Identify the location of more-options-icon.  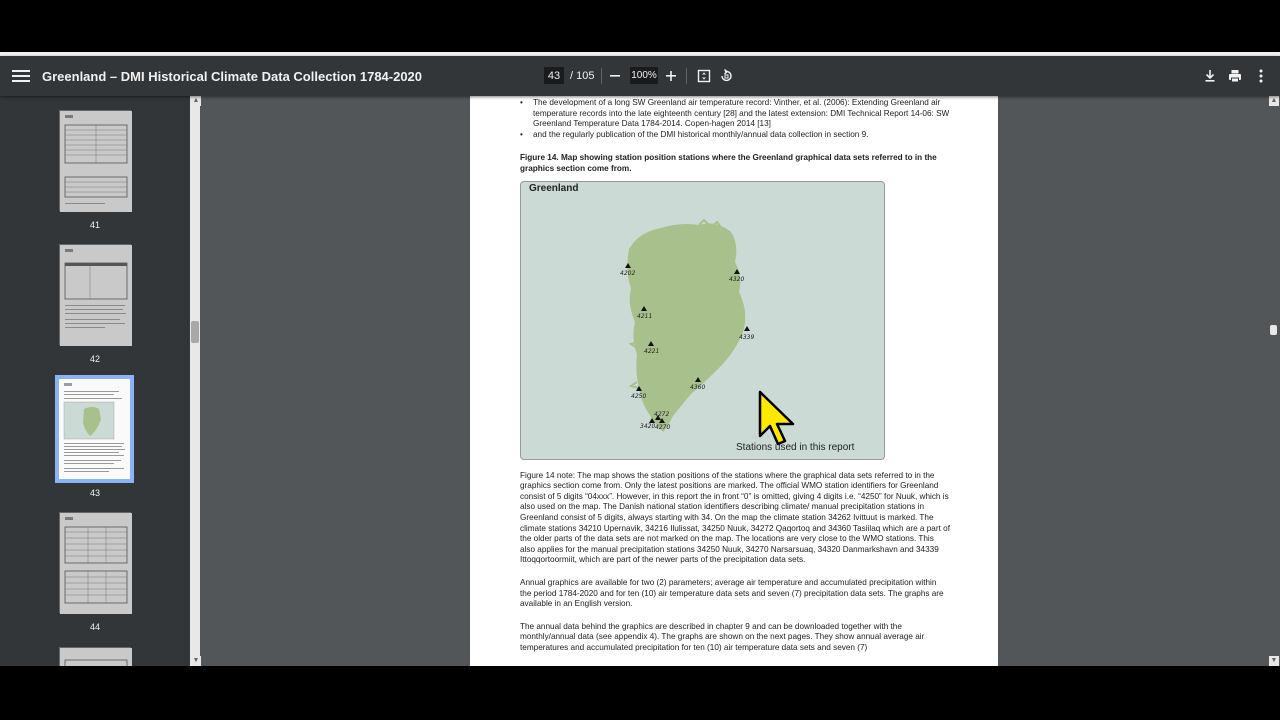
(1261, 76).